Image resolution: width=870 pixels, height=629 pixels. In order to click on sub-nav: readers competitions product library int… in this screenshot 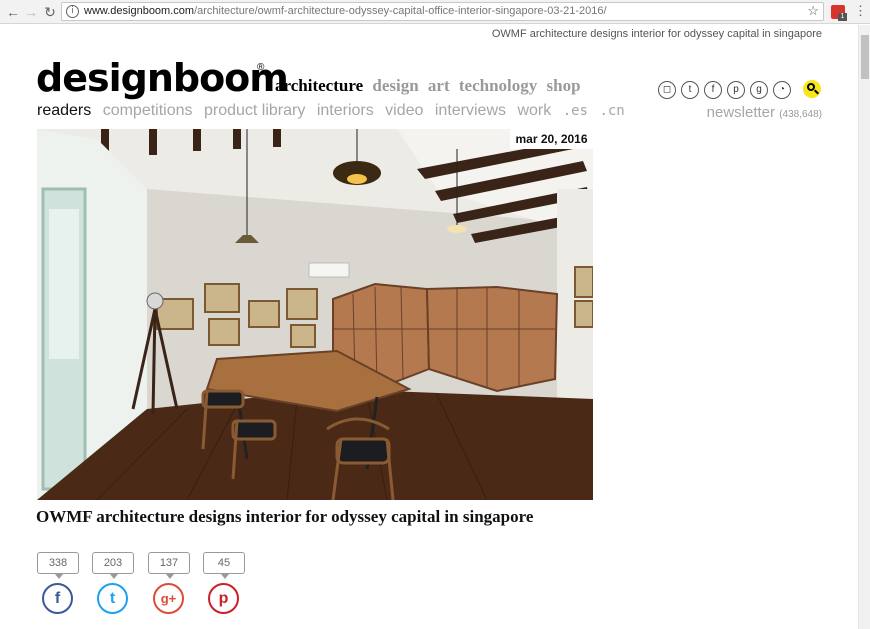, I will do `click(334, 111)`.